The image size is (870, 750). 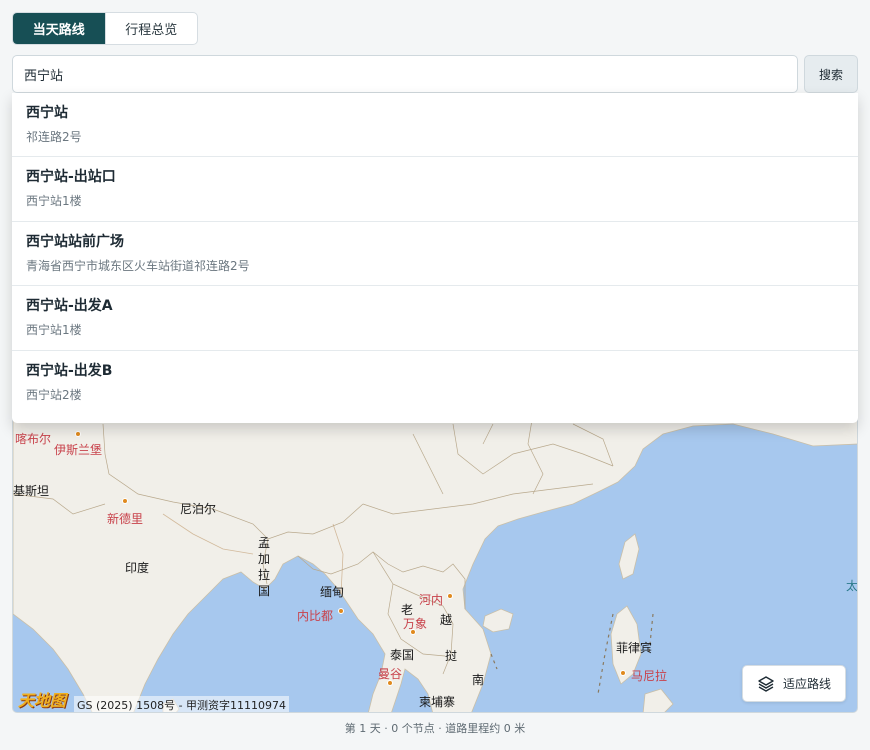 What do you see at coordinates (402, 655) in the screenshot?
I see `map-label-thailand: 泰国` at bounding box center [402, 655].